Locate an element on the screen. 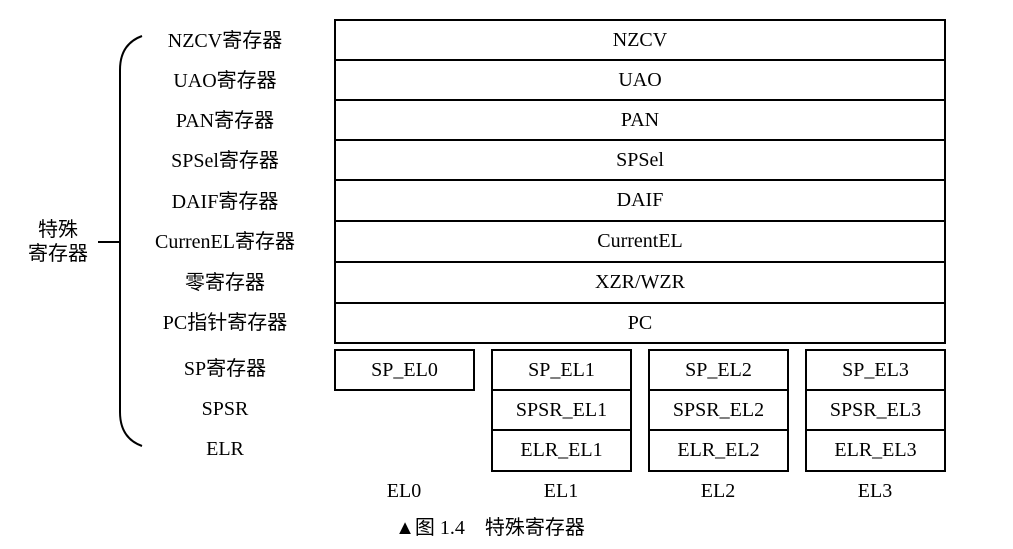  register-pc: PC is located at coordinates (640, 323).